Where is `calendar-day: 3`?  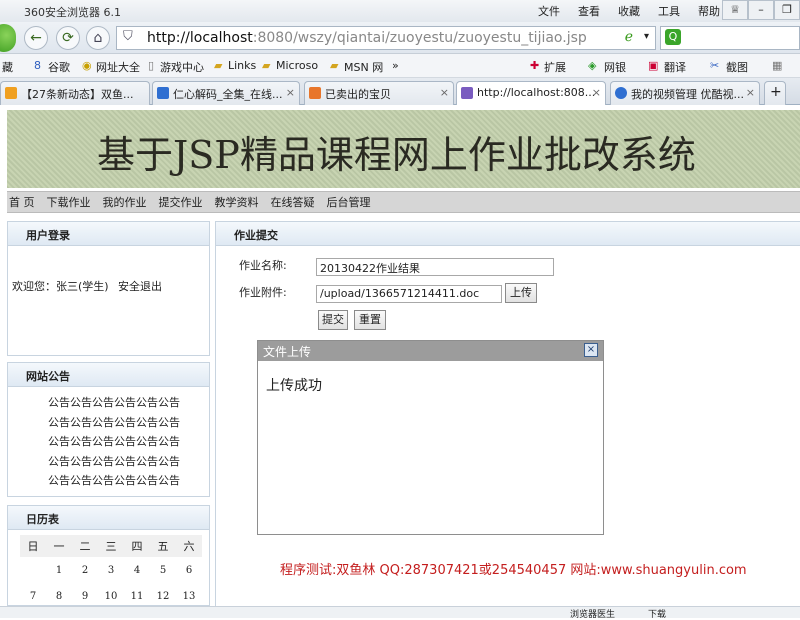 calendar-day: 3 is located at coordinates (111, 570).